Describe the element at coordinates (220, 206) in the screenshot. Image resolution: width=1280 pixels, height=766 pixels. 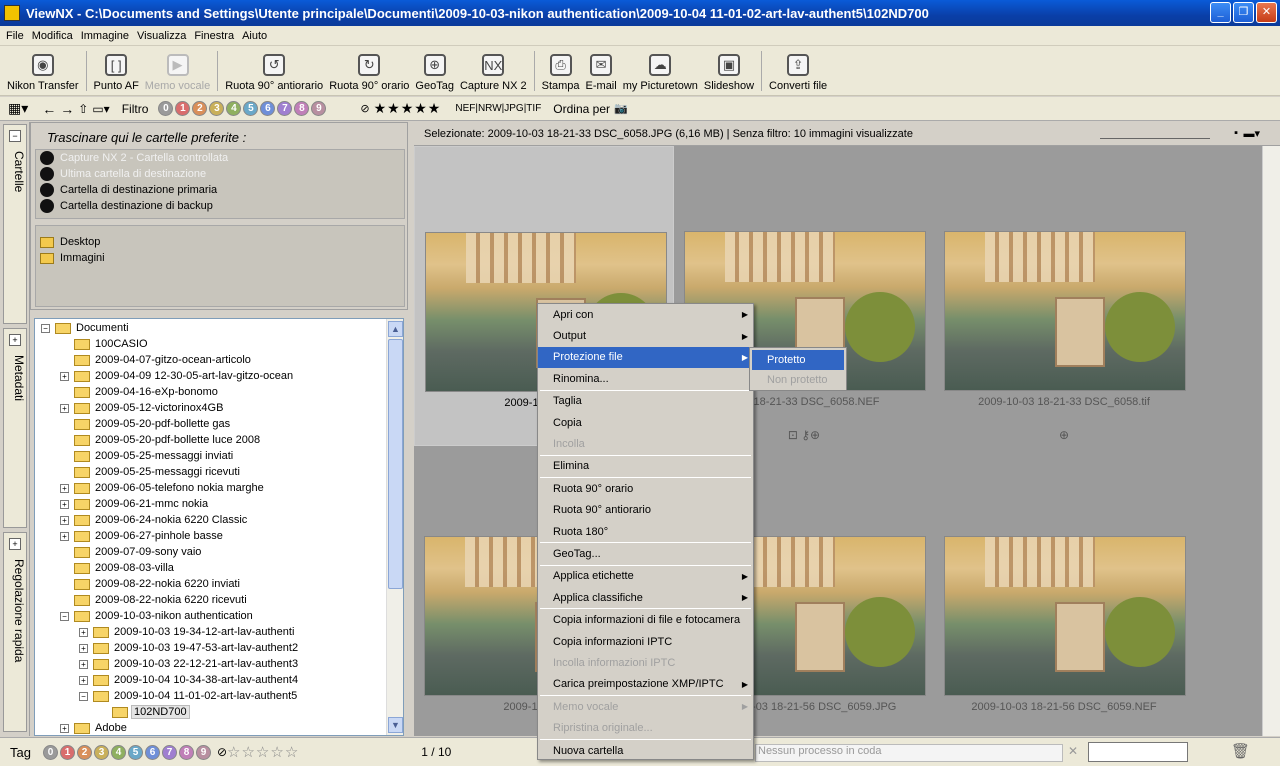
I see `favorite-item: Cartella destinazione di backup` at that location.